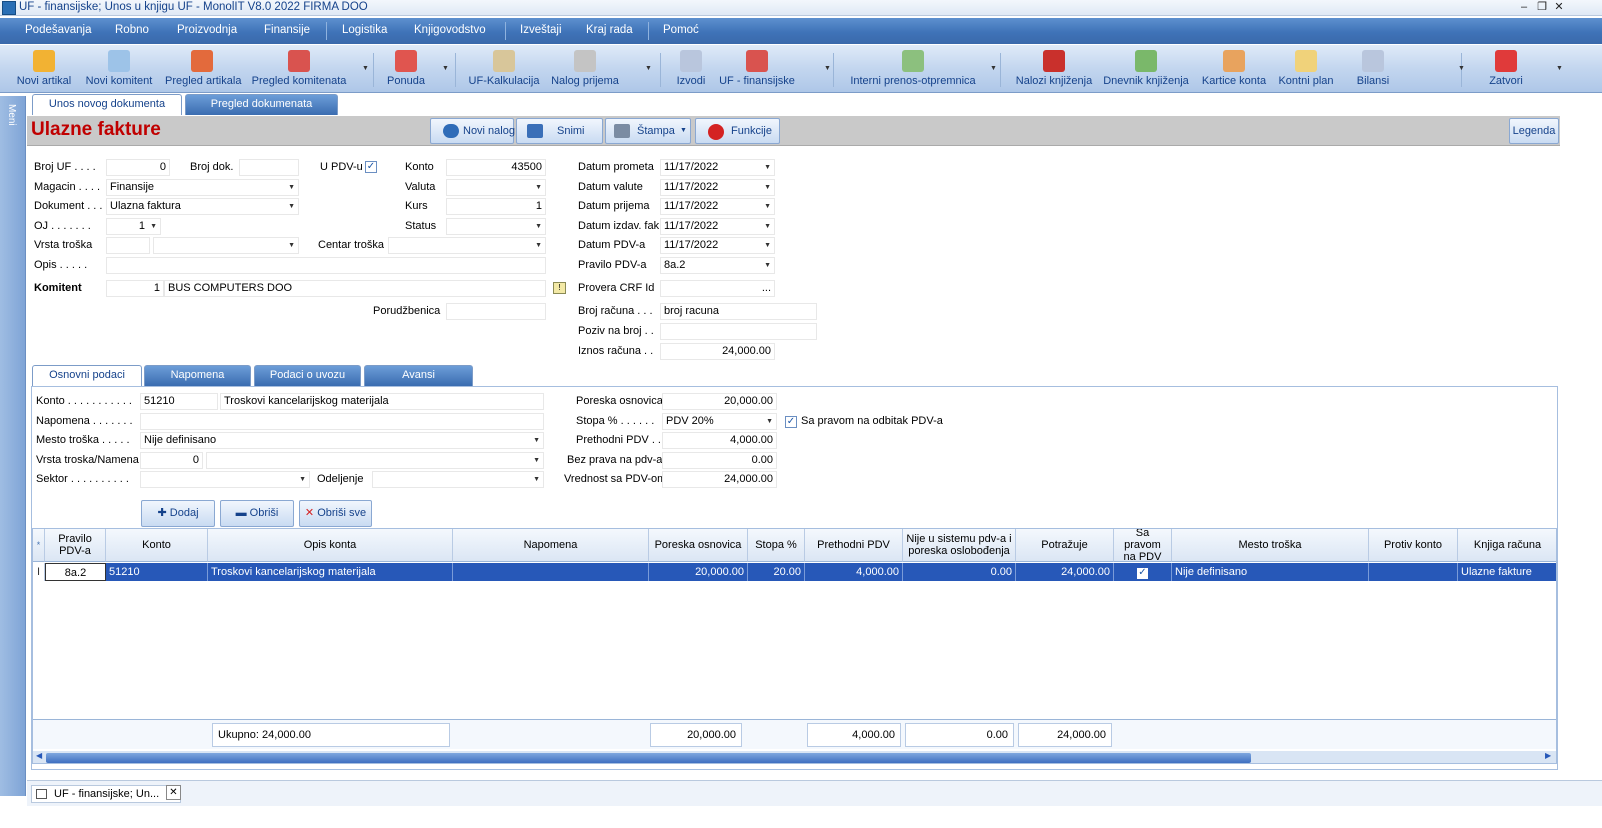  What do you see at coordinates (171, 460) in the screenshot?
I see `detail-vrsta-id-field: 0` at bounding box center [171, 460].